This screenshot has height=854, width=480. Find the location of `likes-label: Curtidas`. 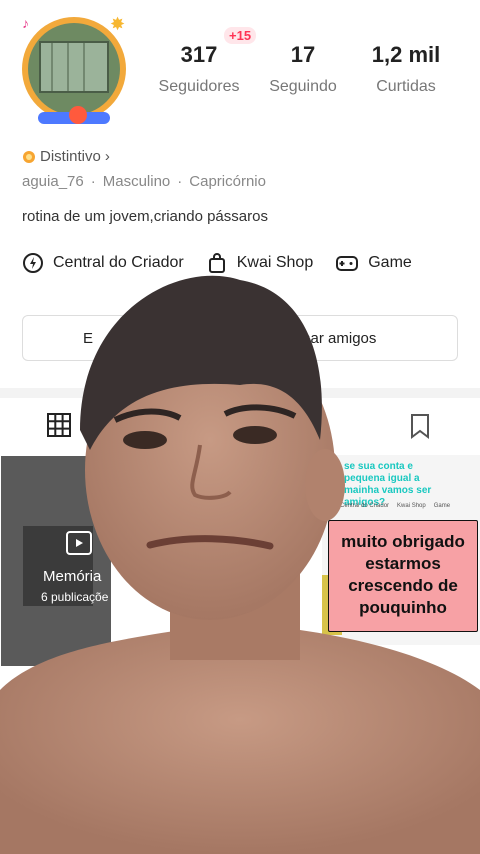

likes-label: Curtidas is located at coordinates (406, 86).